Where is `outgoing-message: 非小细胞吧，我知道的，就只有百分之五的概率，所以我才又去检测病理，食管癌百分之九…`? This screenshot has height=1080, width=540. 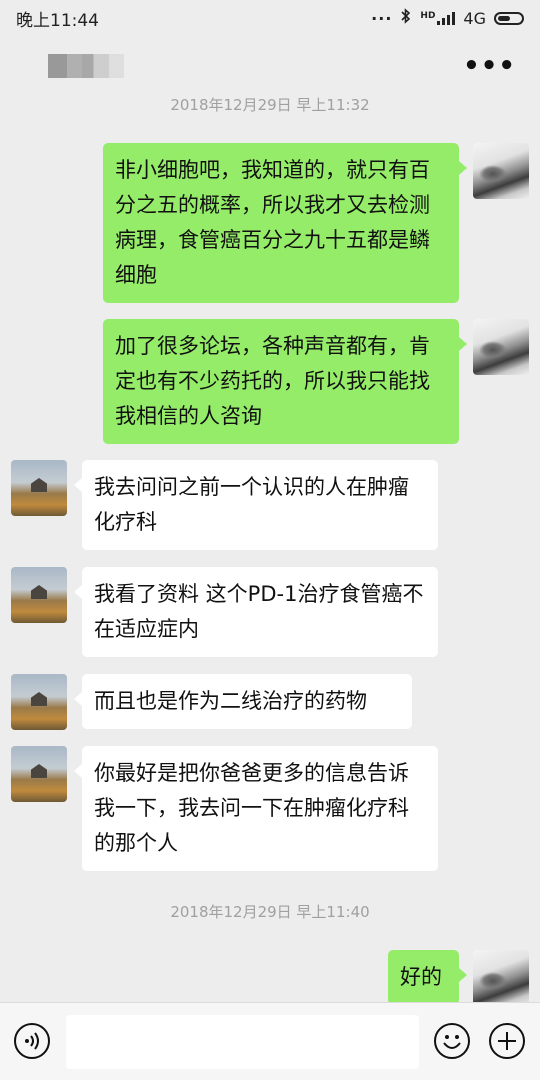
outgoing-message: 非小细胞吧，我知道的，就只有百分之五的概率，所以我才又去检测病理，食管癌百分之九… is located at coordinates (285, 223).